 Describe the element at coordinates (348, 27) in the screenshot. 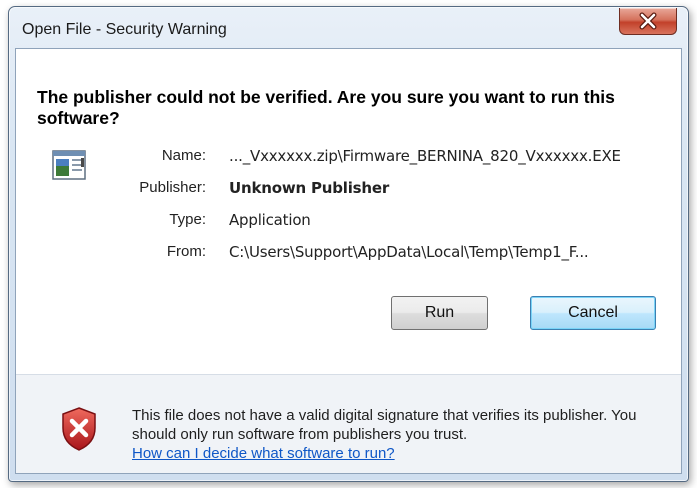

I see `title-bar: Open File - Security Warning` at that location.